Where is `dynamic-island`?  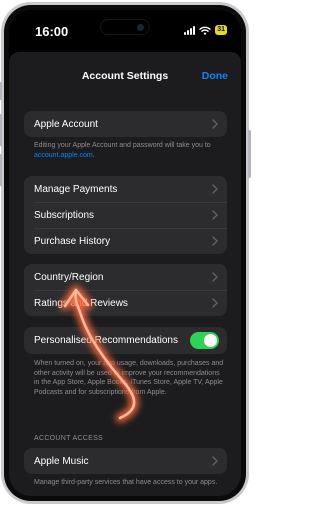 dynamic-island is located at coordinates (125, 27).